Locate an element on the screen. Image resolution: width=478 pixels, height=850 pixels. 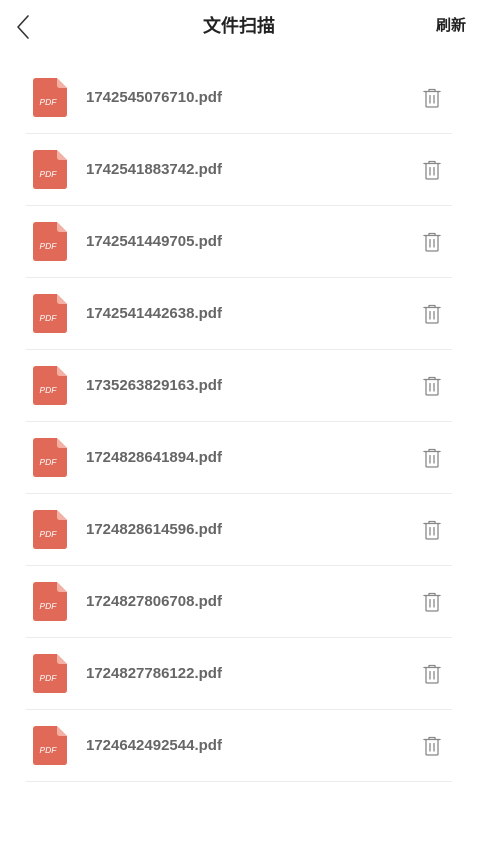
file-name: 1742541442638.pdf is located at coordinates (154, 313).